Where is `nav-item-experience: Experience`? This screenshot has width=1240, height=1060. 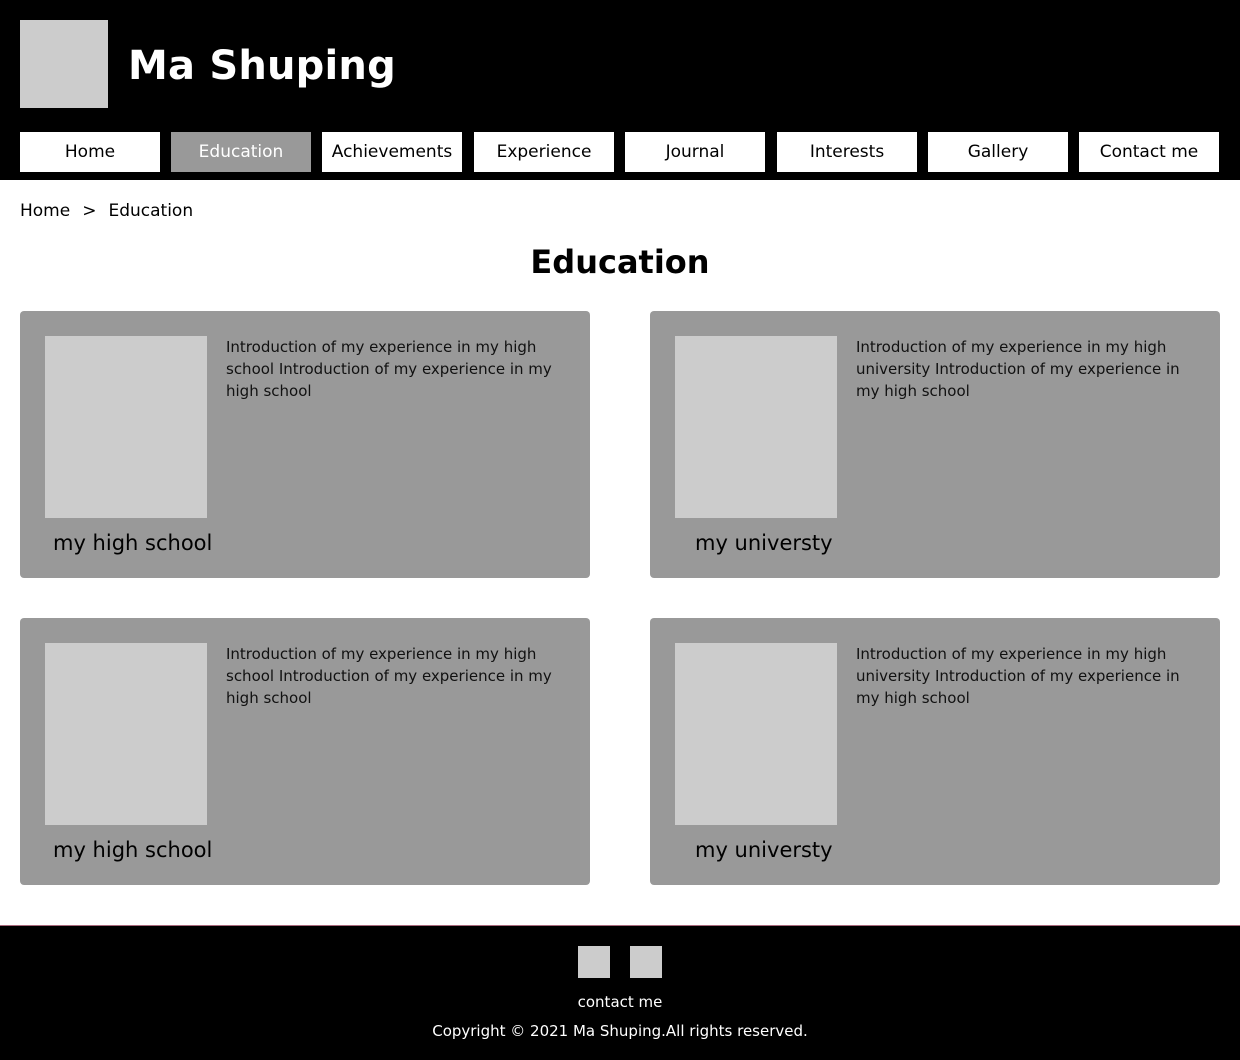
nav-item-experience: Experience is located at coordinates (544, 152).